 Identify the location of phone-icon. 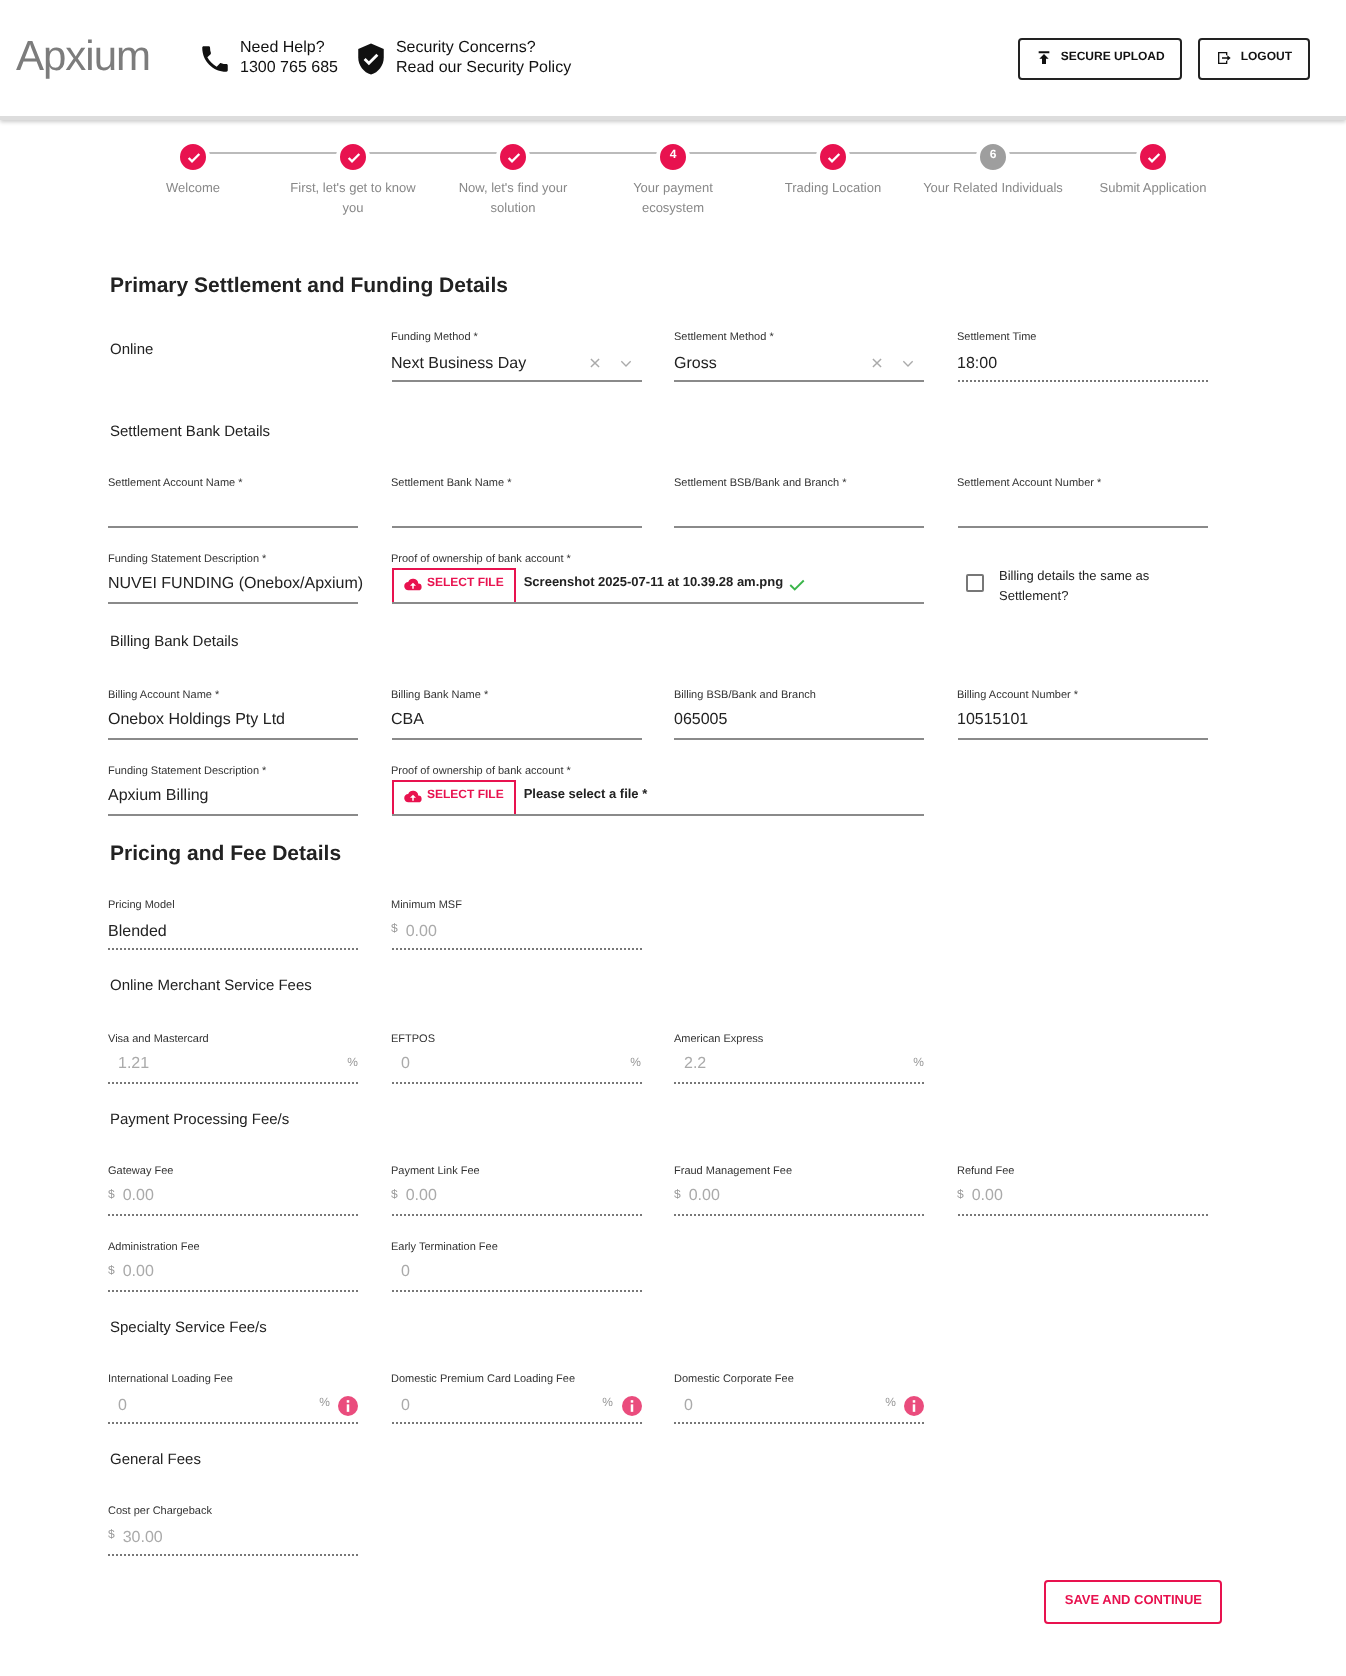
(215, 58).